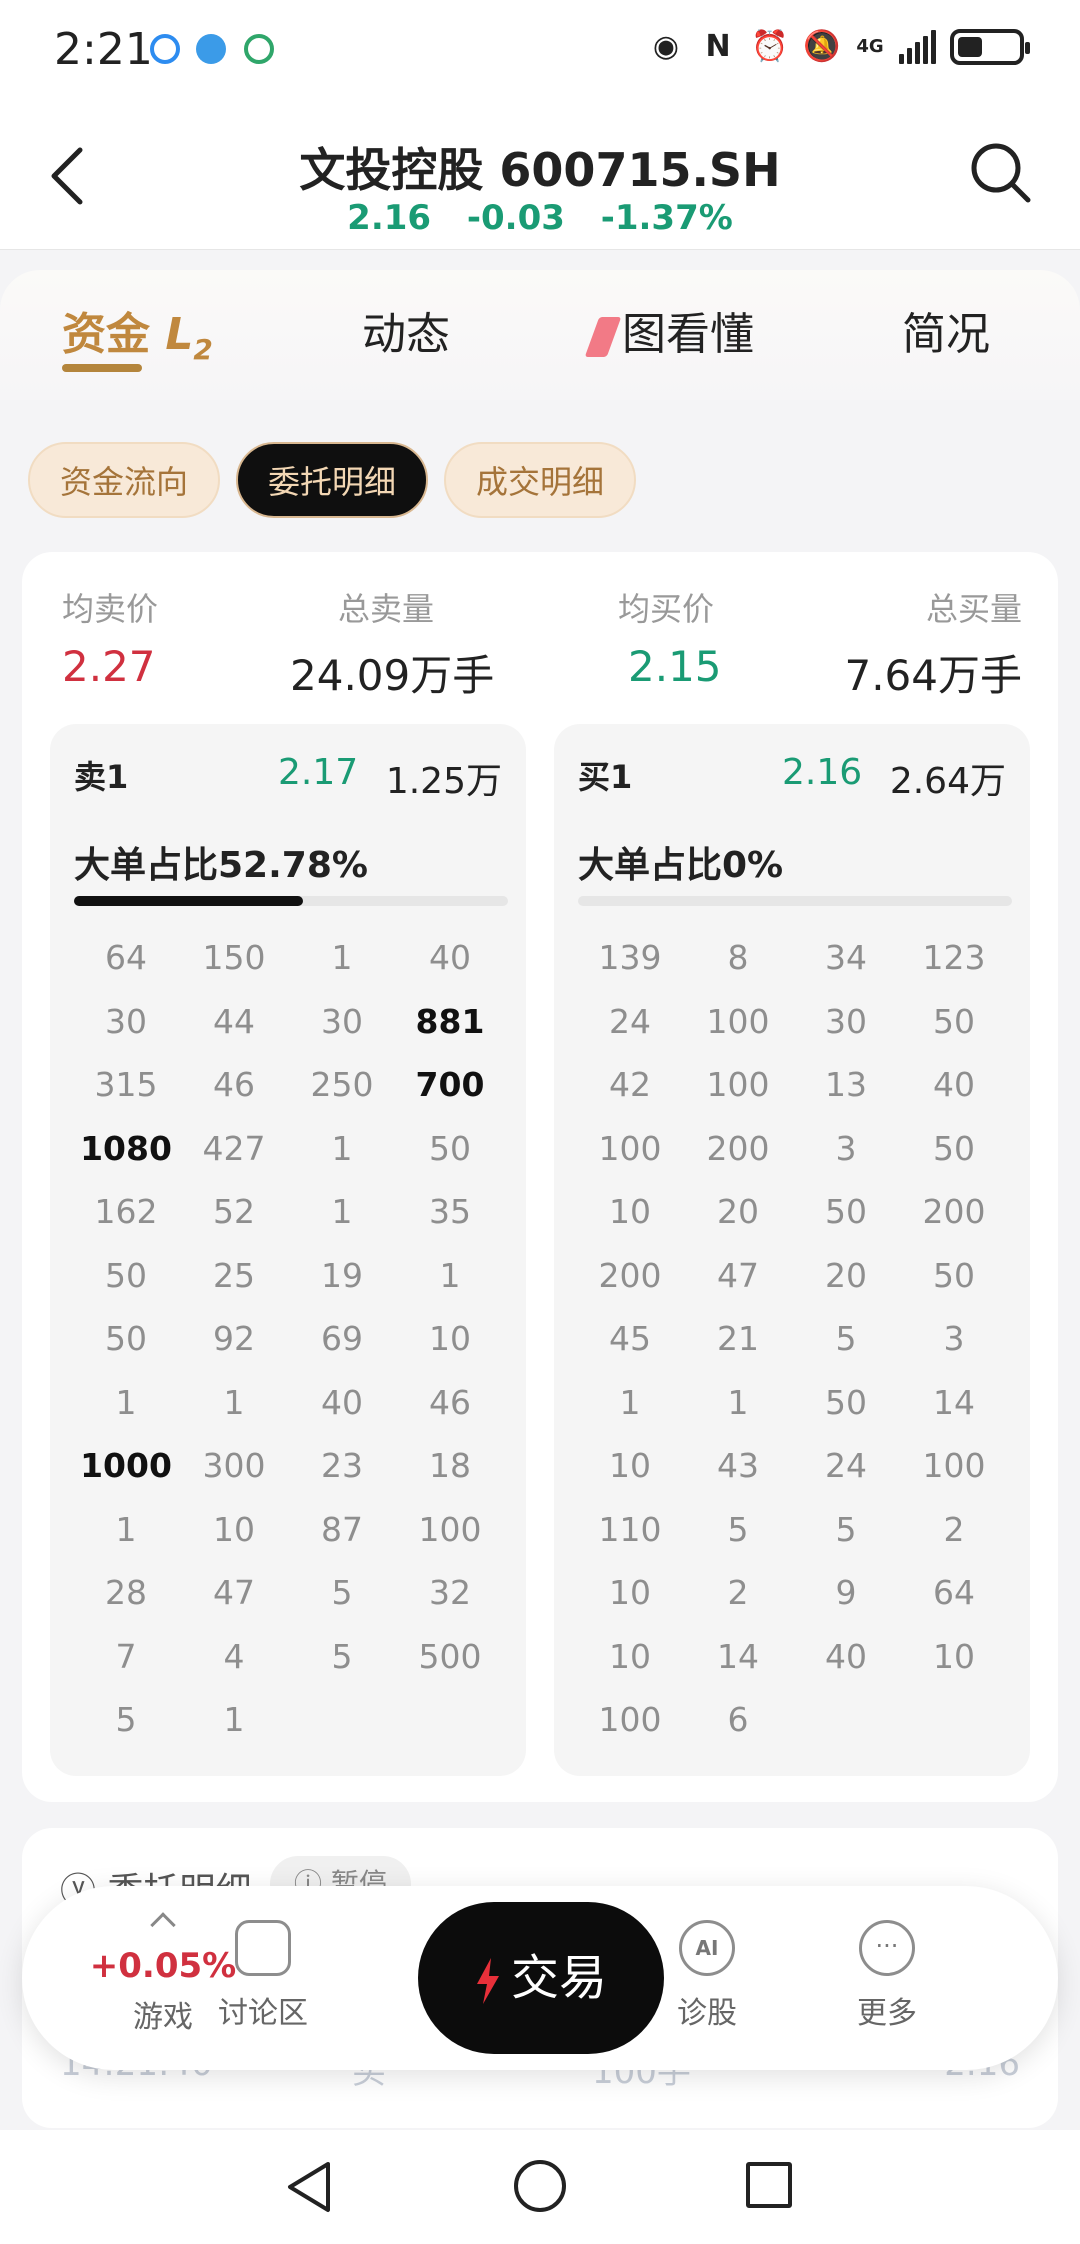  What do you see at coordinates (846, 1148) in the screenshot?
I see `buy-order-cell: 3` at bounding box center [846, 1148].